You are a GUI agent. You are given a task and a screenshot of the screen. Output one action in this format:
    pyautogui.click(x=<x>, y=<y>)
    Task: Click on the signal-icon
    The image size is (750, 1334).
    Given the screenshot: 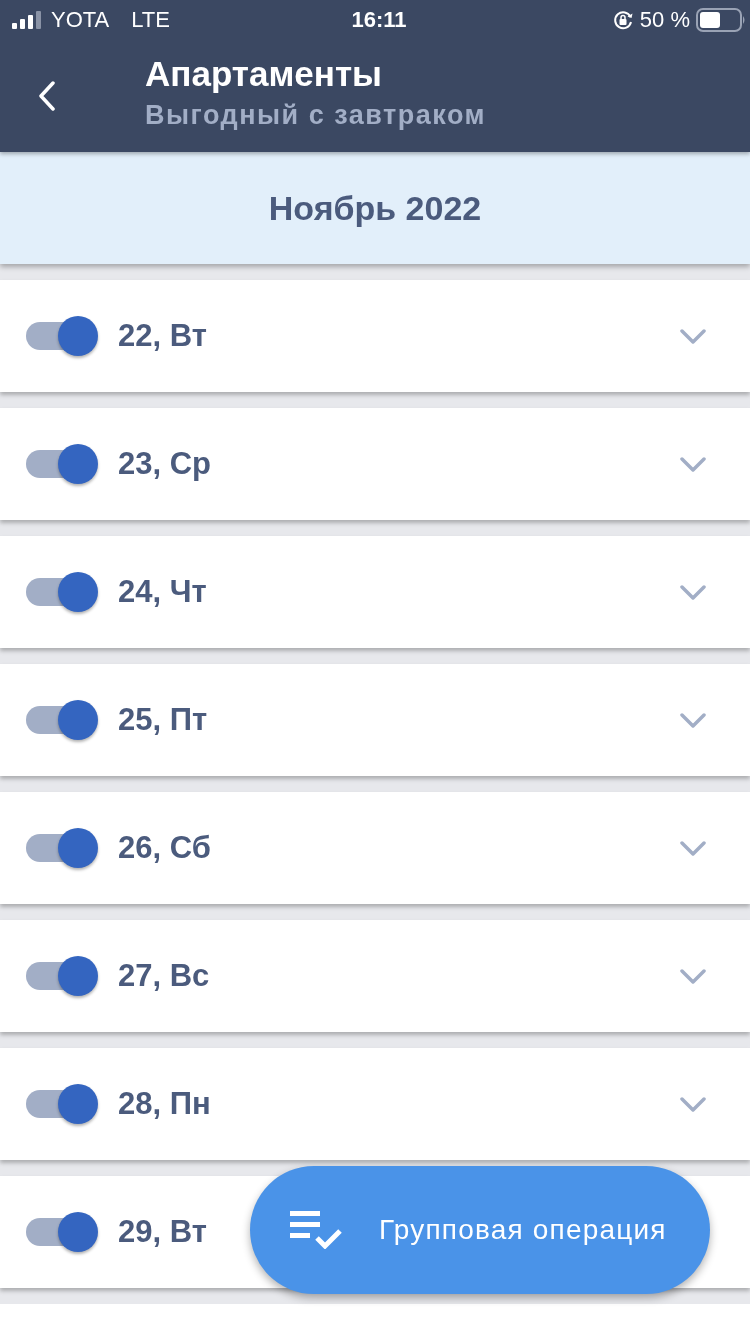 What is the action you would take?
    pyautogui.click(x=27, y=20)
    